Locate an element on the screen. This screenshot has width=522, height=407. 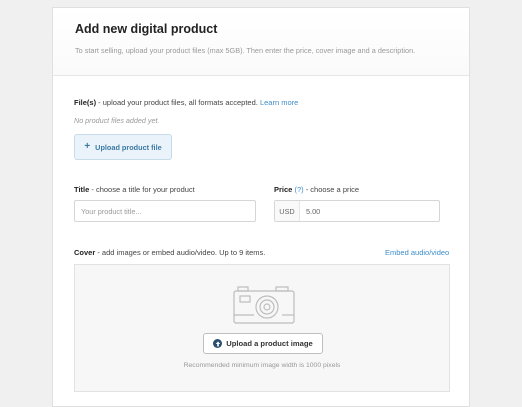
price-label-text: - choose a price is located at coordinates (331, 189).